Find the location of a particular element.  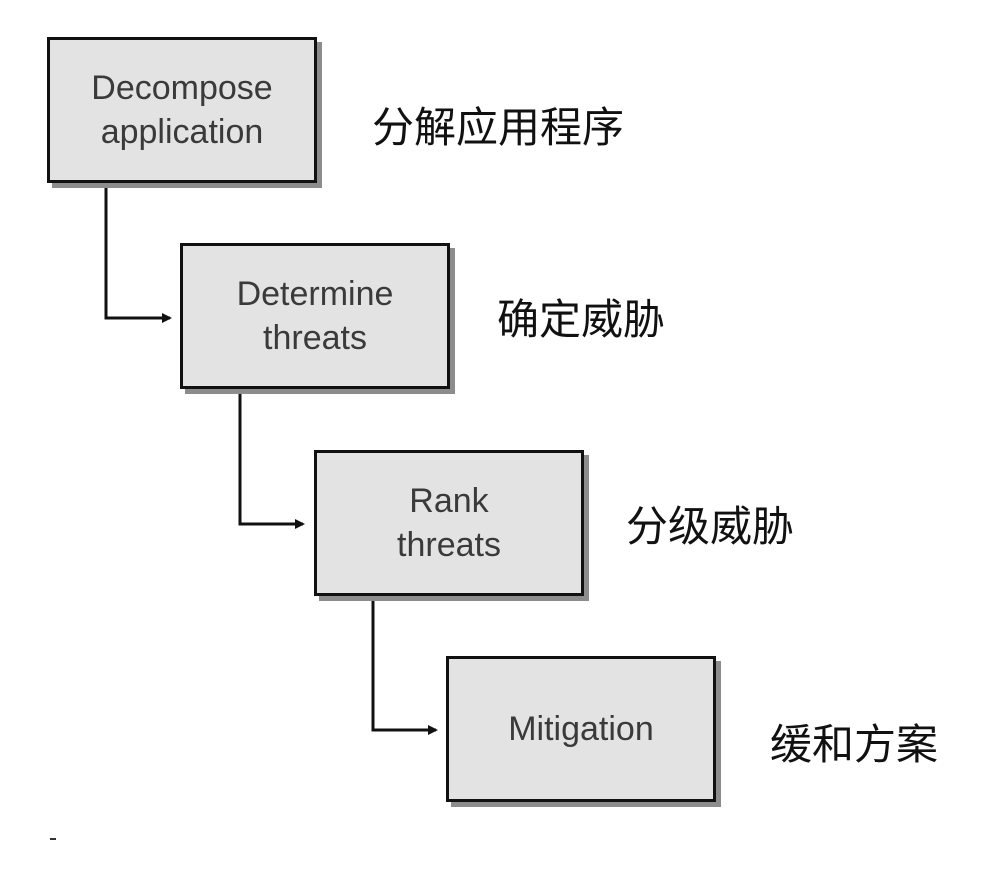

step-label-determine-threats: Determine threats is located at coordinates (315, 316).